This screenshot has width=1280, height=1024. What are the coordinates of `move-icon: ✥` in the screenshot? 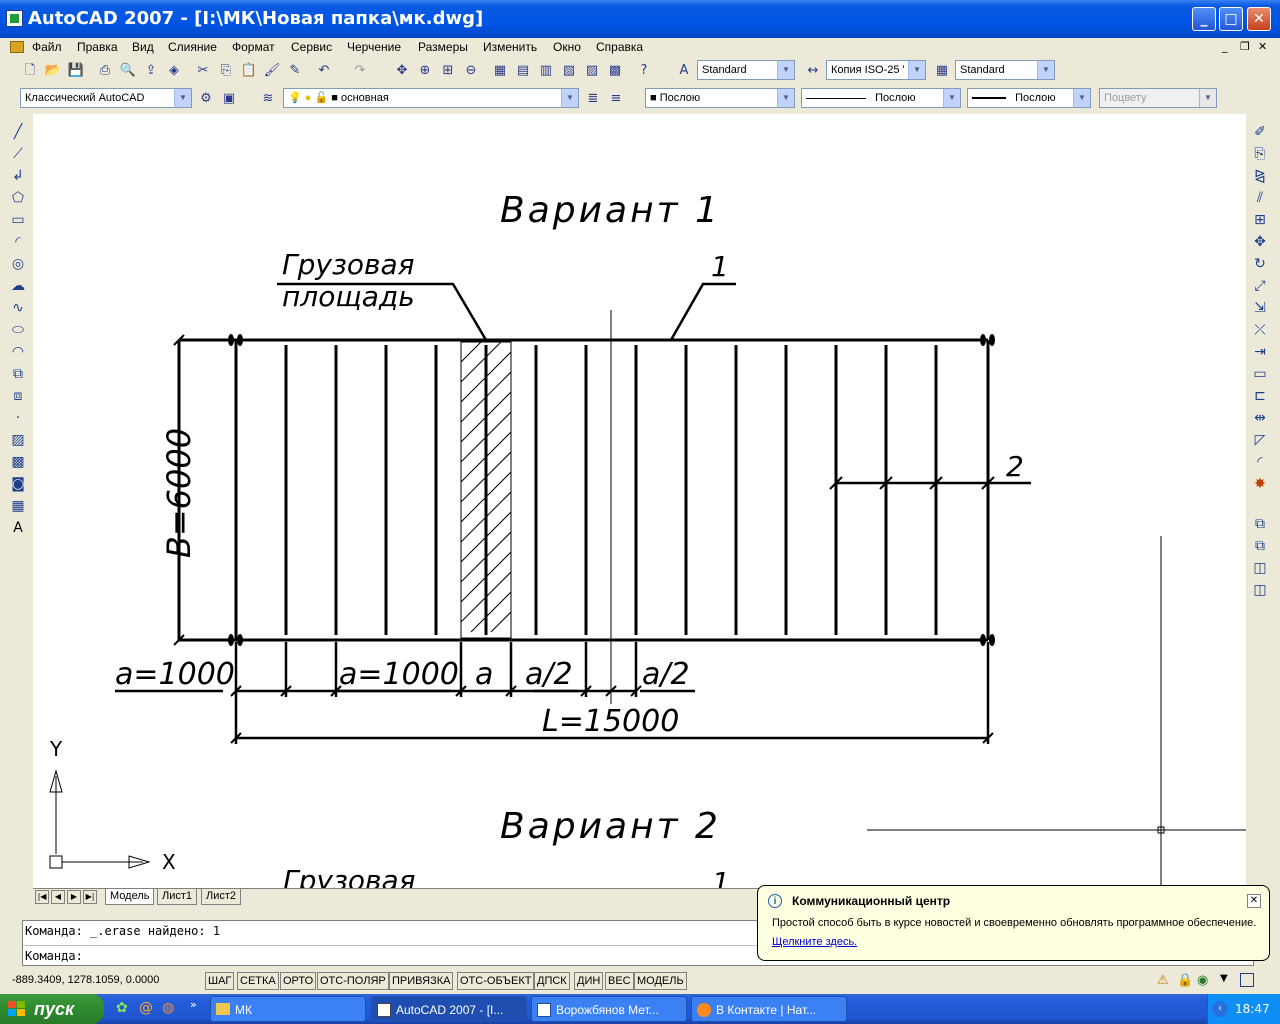 It's located at (1260, 242).